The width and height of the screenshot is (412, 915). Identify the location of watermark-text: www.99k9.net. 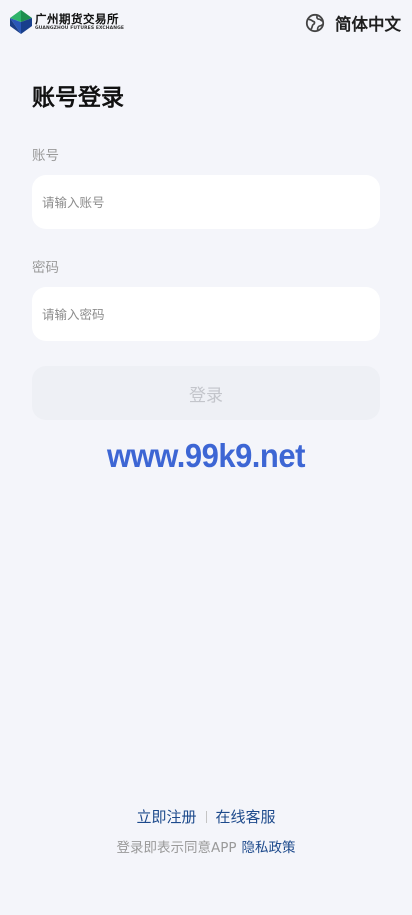
(206, 455).